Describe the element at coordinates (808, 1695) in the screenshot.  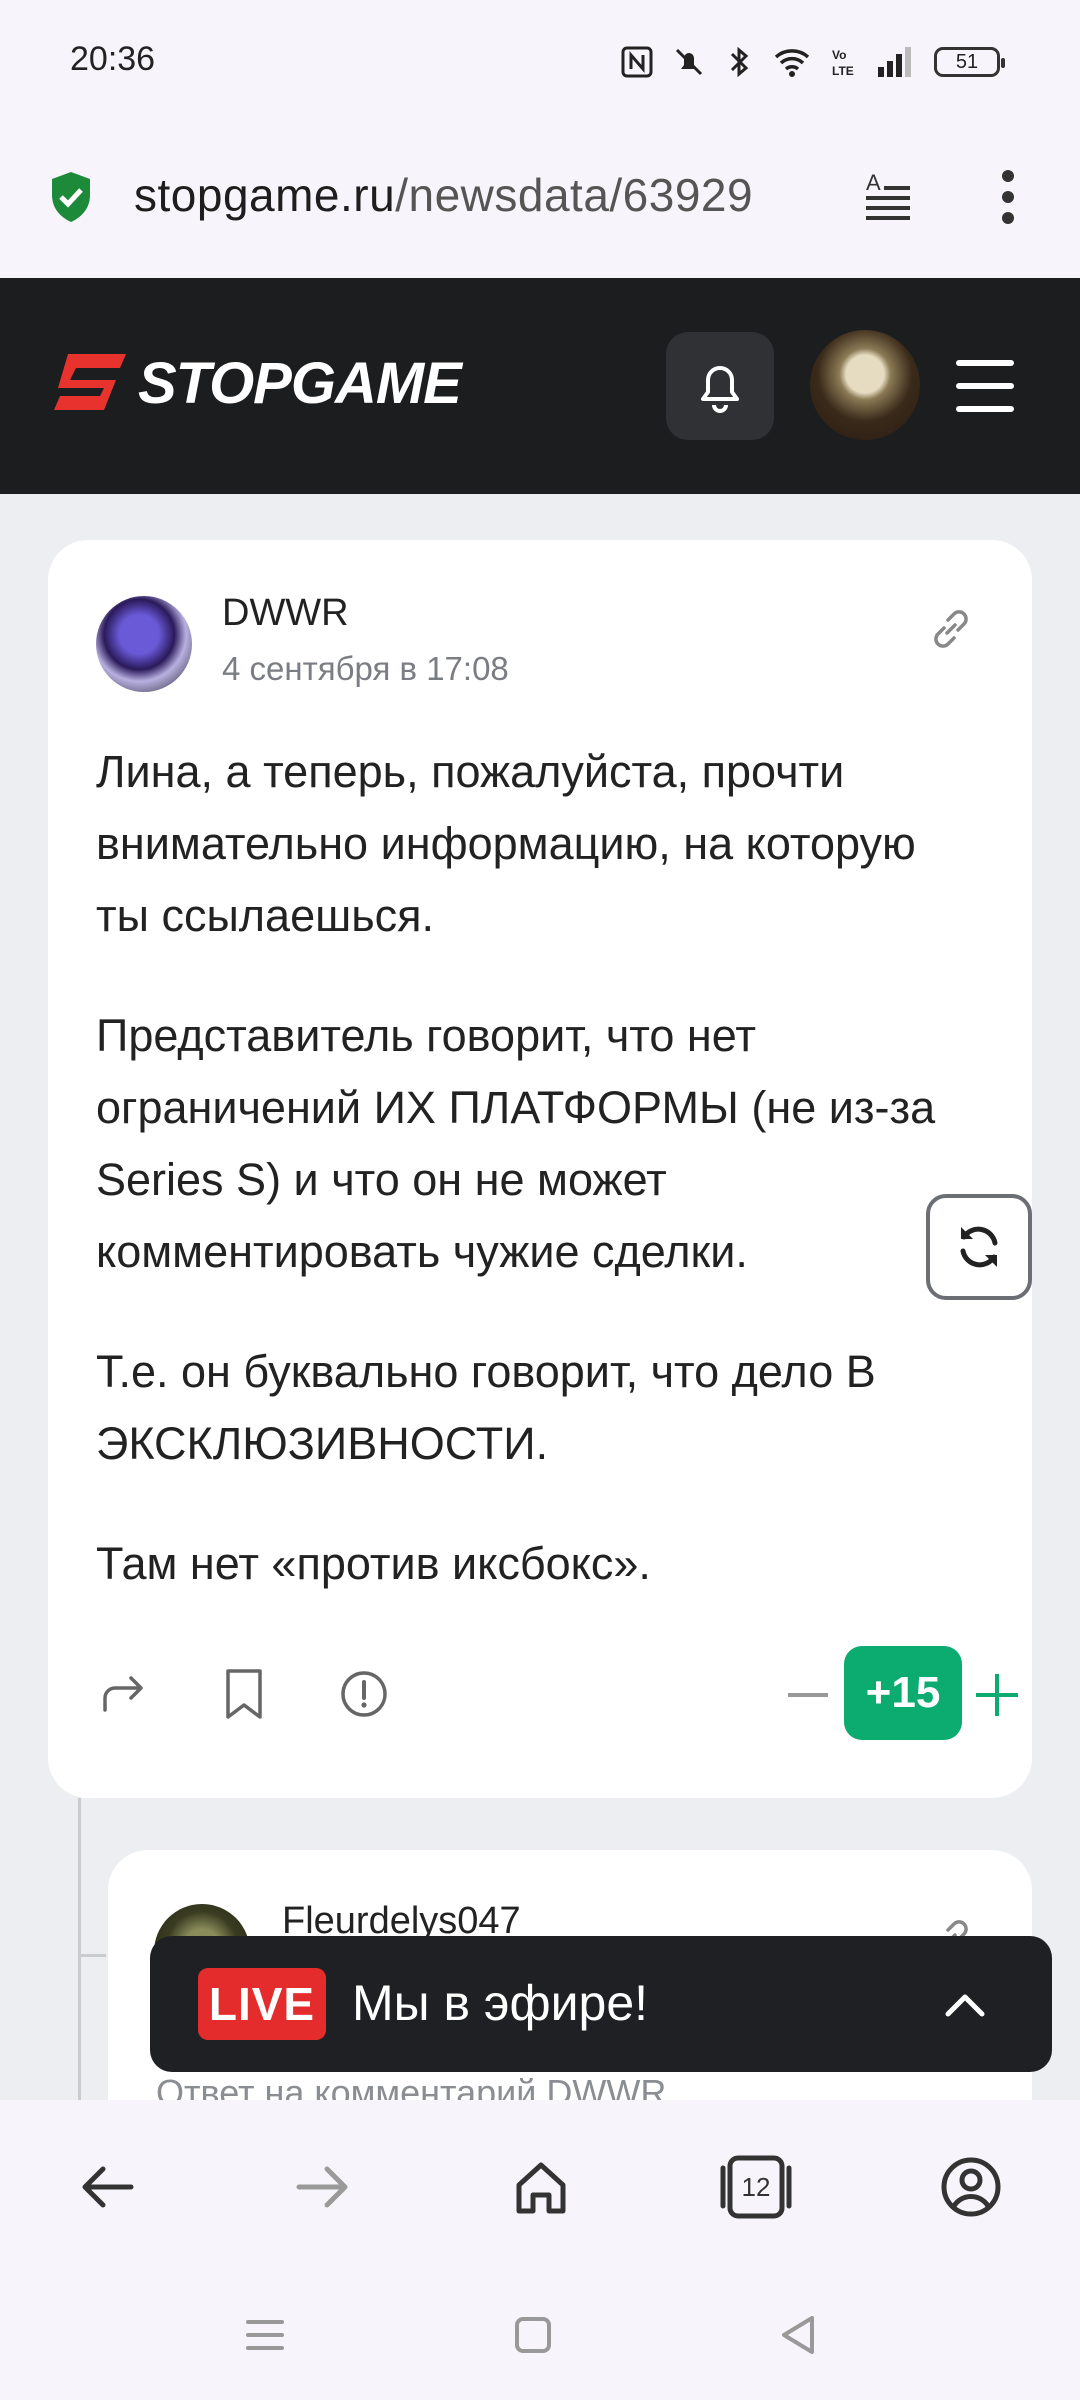
I see `downvote-button` at that location.